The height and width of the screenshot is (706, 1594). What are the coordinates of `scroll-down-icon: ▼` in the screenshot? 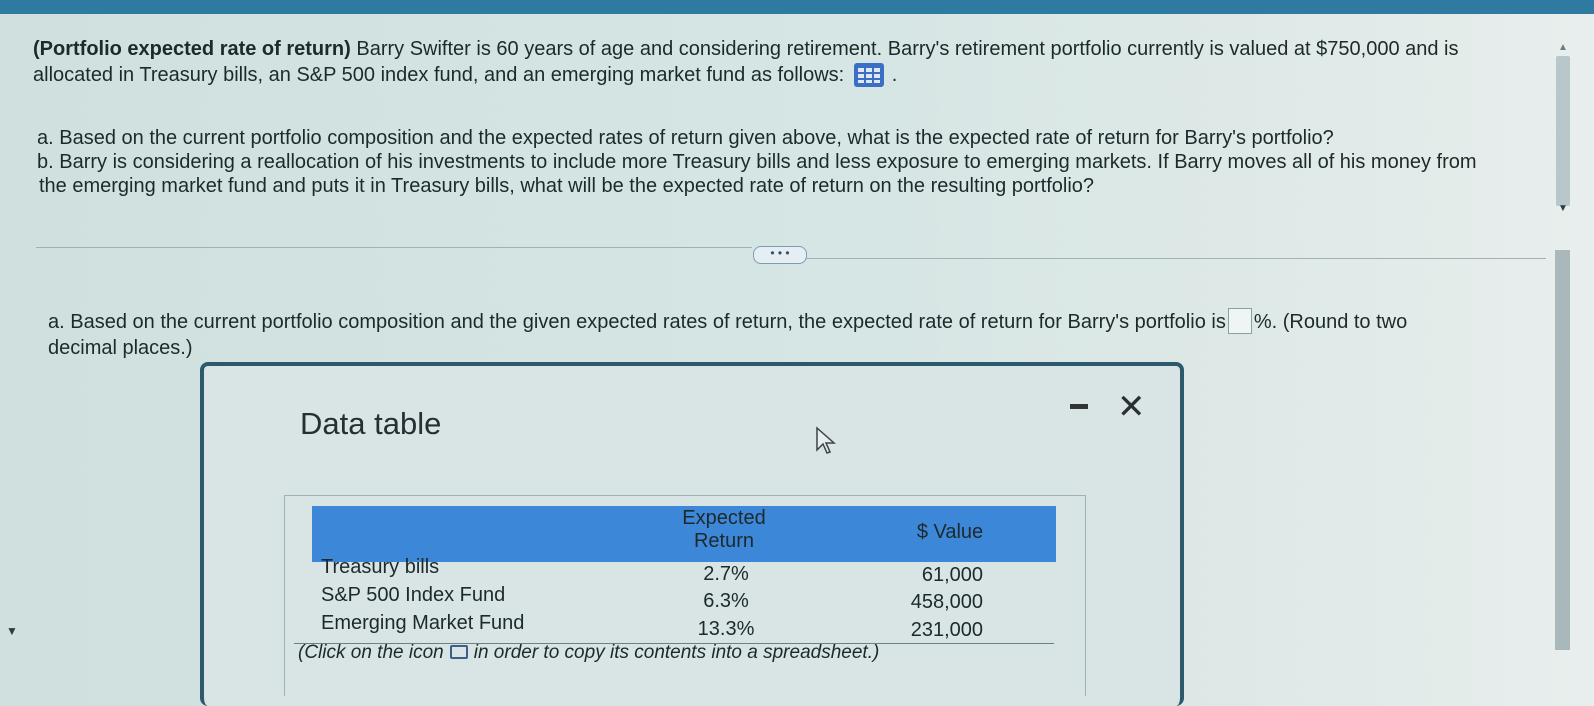 It's located at (1563, 208).